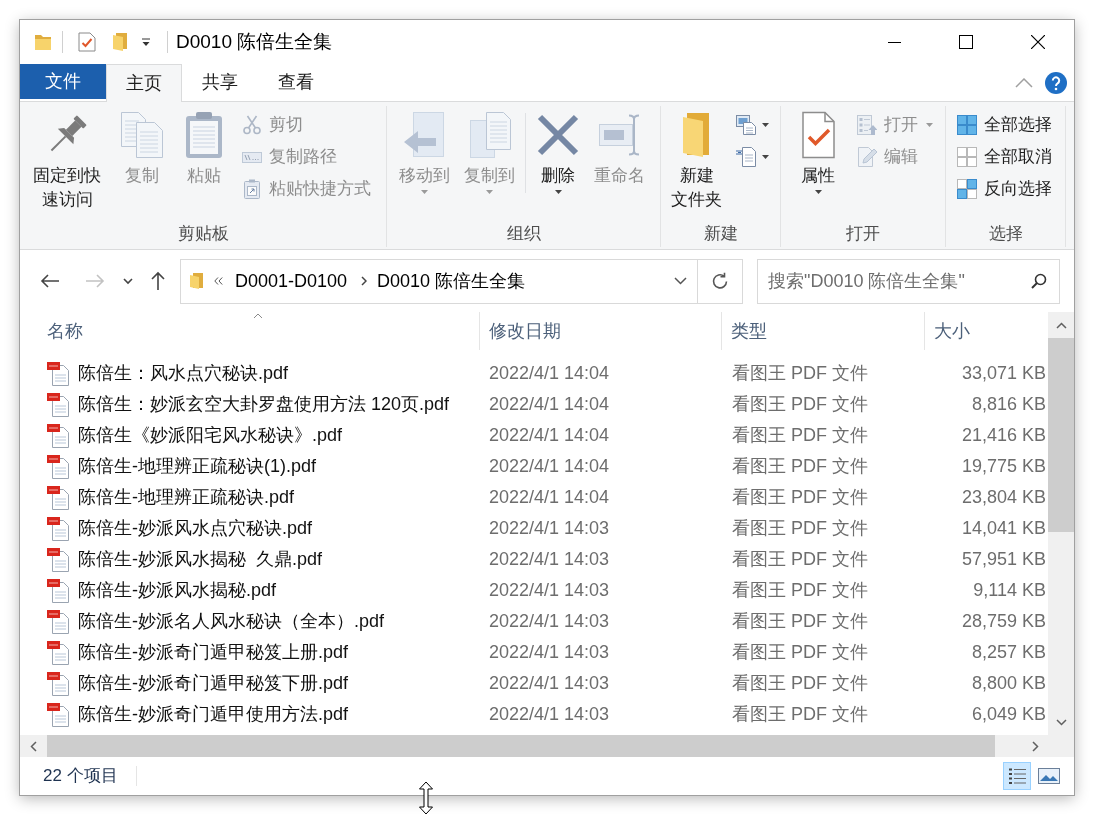 The height and width of the screenshot is (829, 1094). I want to click on file-name: 陈倍生-地理辨正疏秘诀(1).pdf, so click(197, 466).